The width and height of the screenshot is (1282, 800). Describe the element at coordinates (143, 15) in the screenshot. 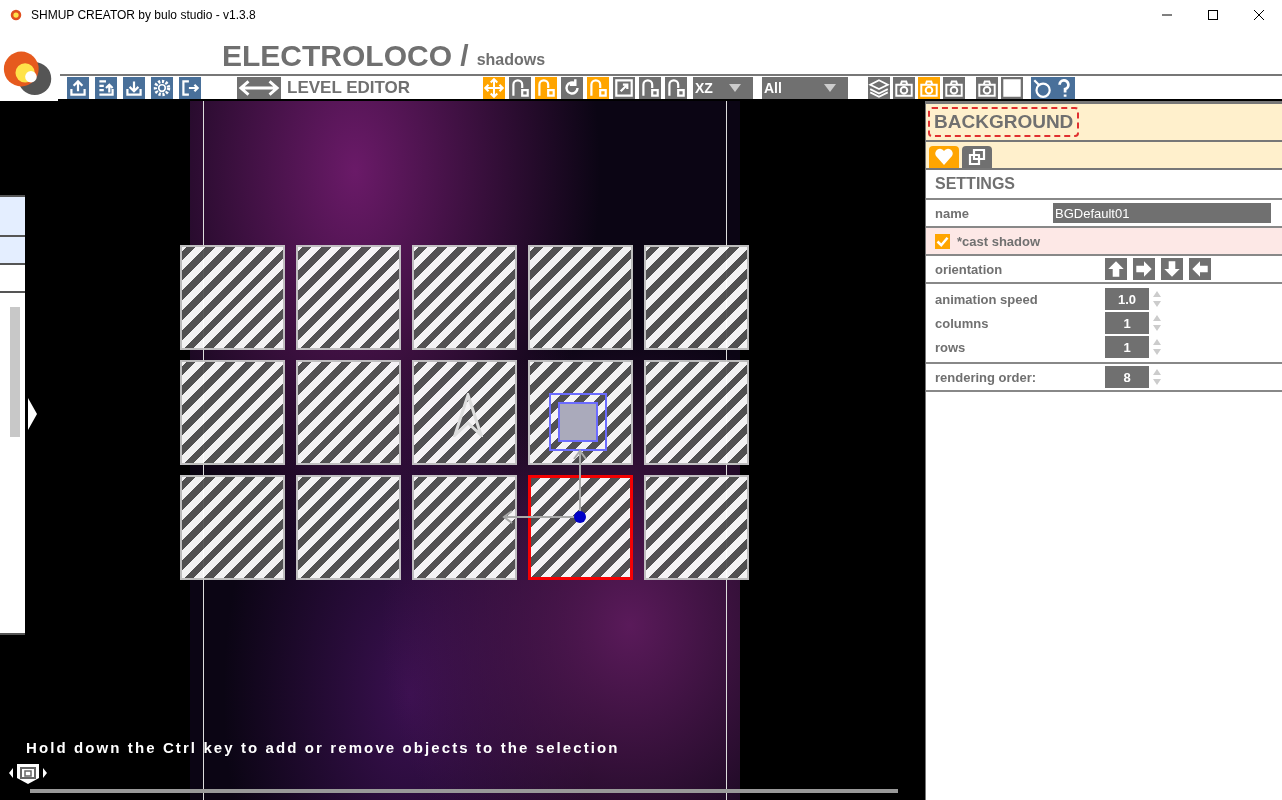

I see `window-title: SHMUP CREATOR by bulo studio - v1.3.8` at that location.